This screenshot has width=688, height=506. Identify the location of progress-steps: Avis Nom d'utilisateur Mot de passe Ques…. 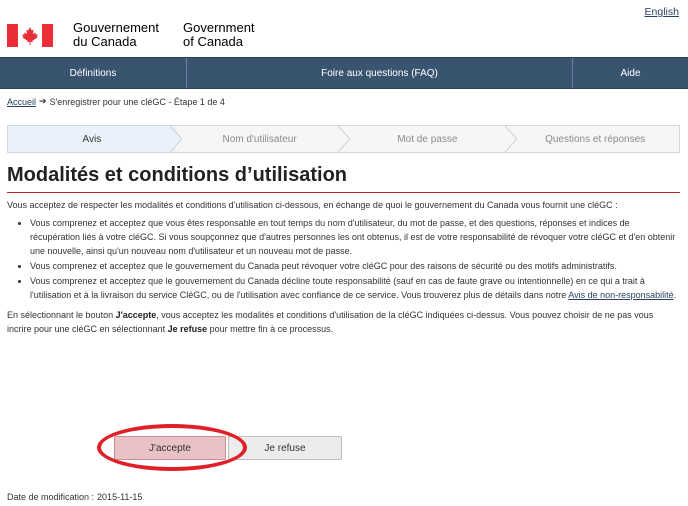
(343, 139).